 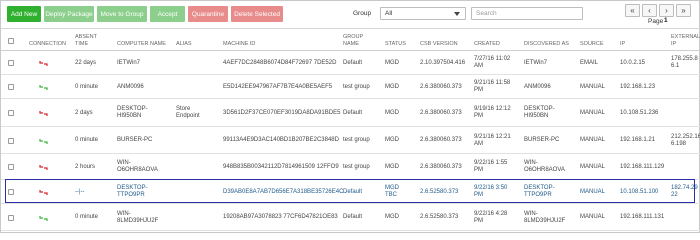 What do you see at coordinates (283, 192) in the screenshot?
I see `machine-id-cell: D39AB0E8A7AB7D656E7A318BE35726E4C` at bounding box center [283, 192].